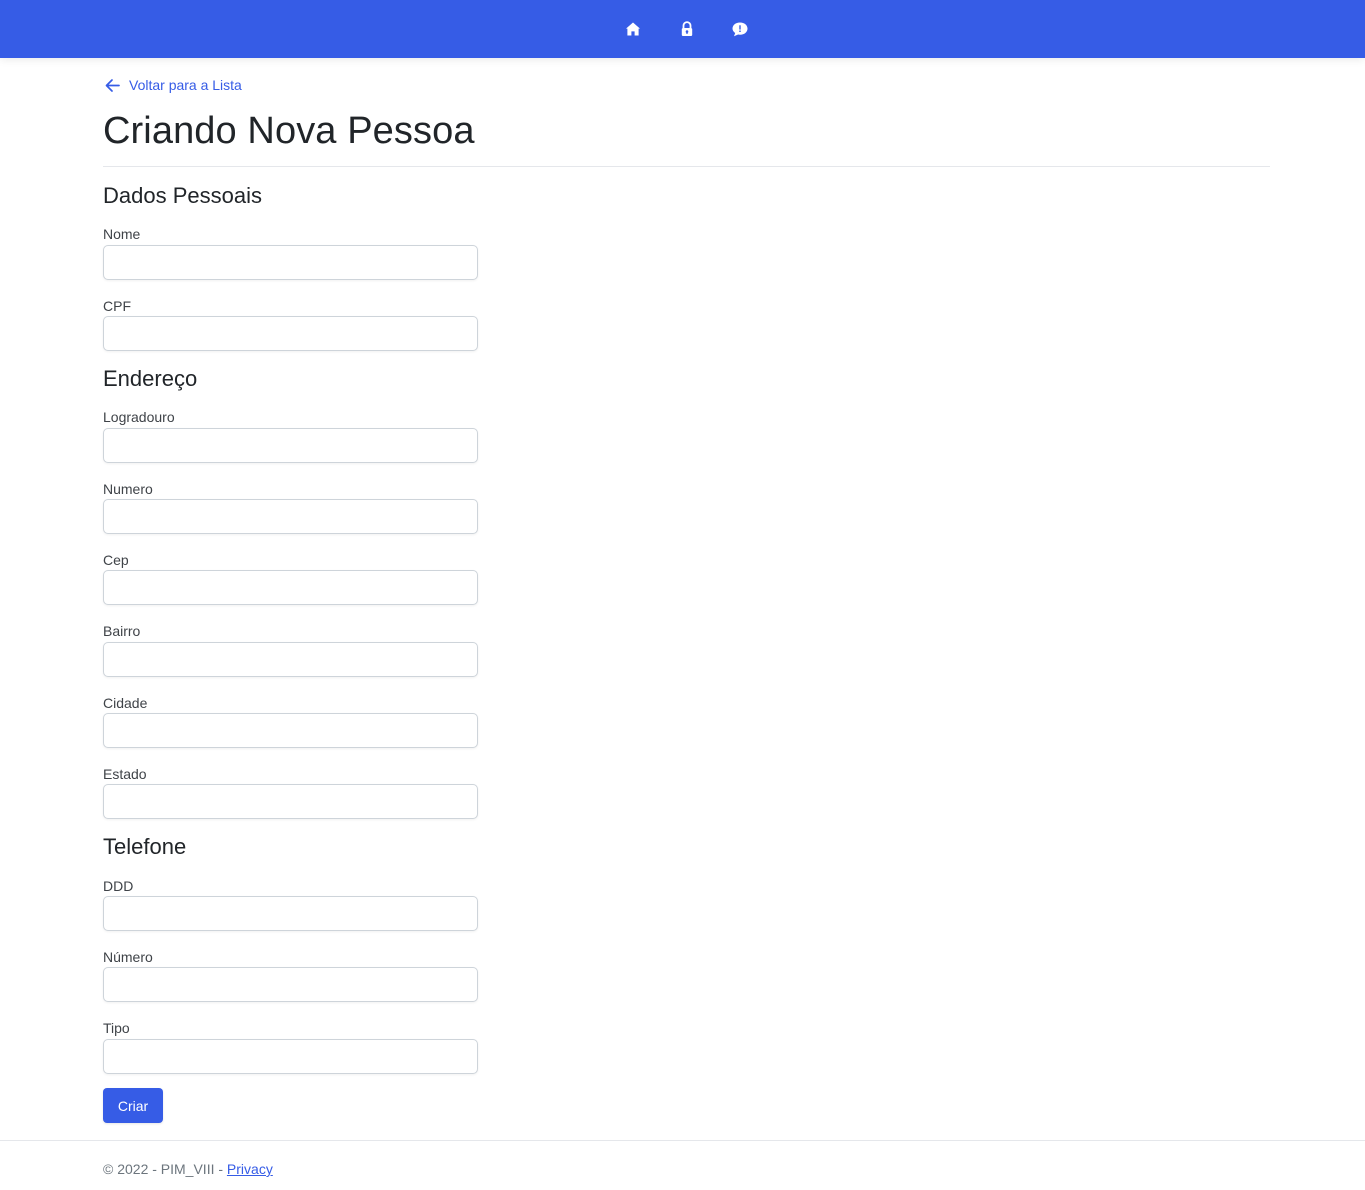 This screenshot has width=1365, height=1190. What do you see at coordinates (182, 195) in the screenshot?
I see `section-title-personal: Dados Pessoais` at bounding box center [182, 195].